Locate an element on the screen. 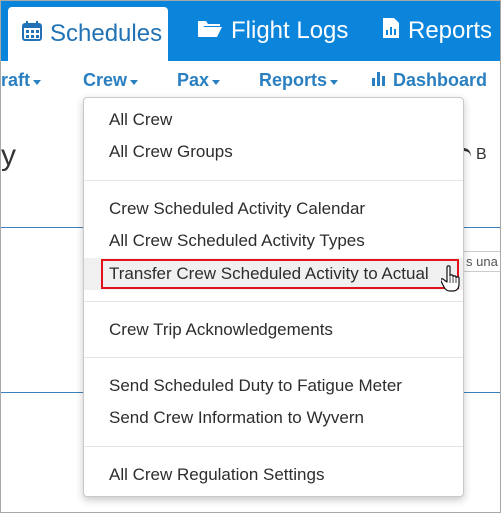  nav-aircraft: raft is located at coordinates (21, 80).